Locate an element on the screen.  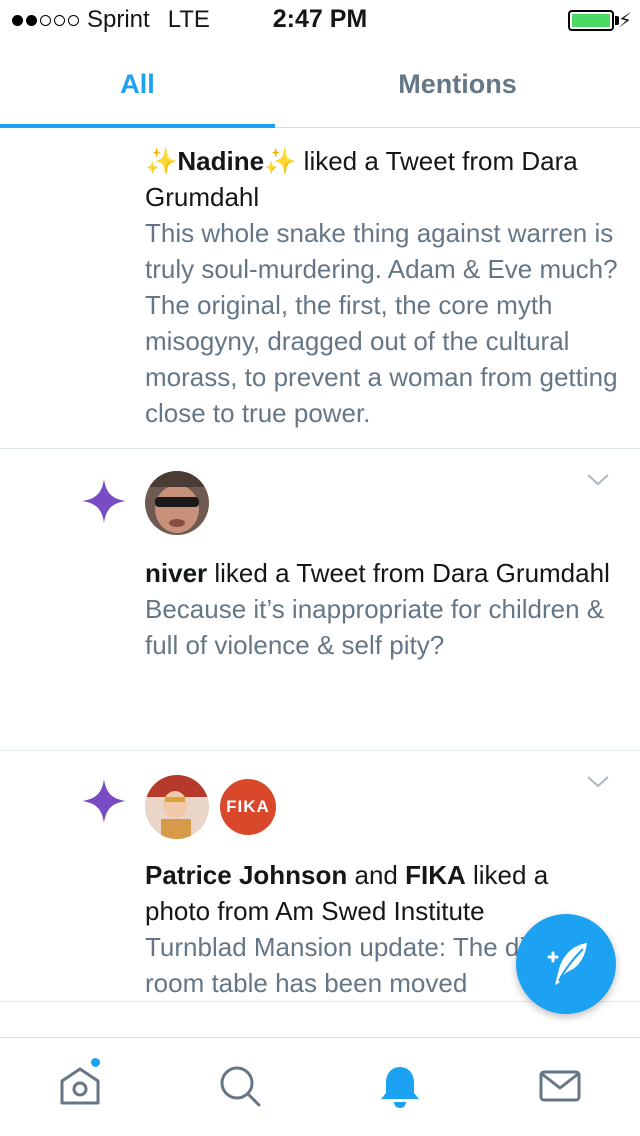
messages-envelope-icon is located at coordinates (560, 1086).